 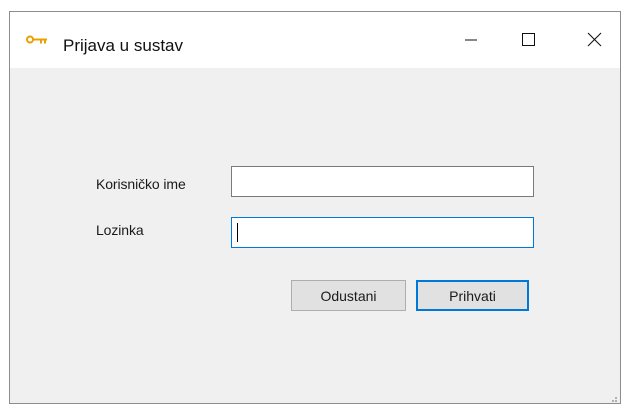 What do you see at coordinates (141, 184) in the screenshot?
I see `username-label: Korisničko ime` at bounding box center [141, 184].